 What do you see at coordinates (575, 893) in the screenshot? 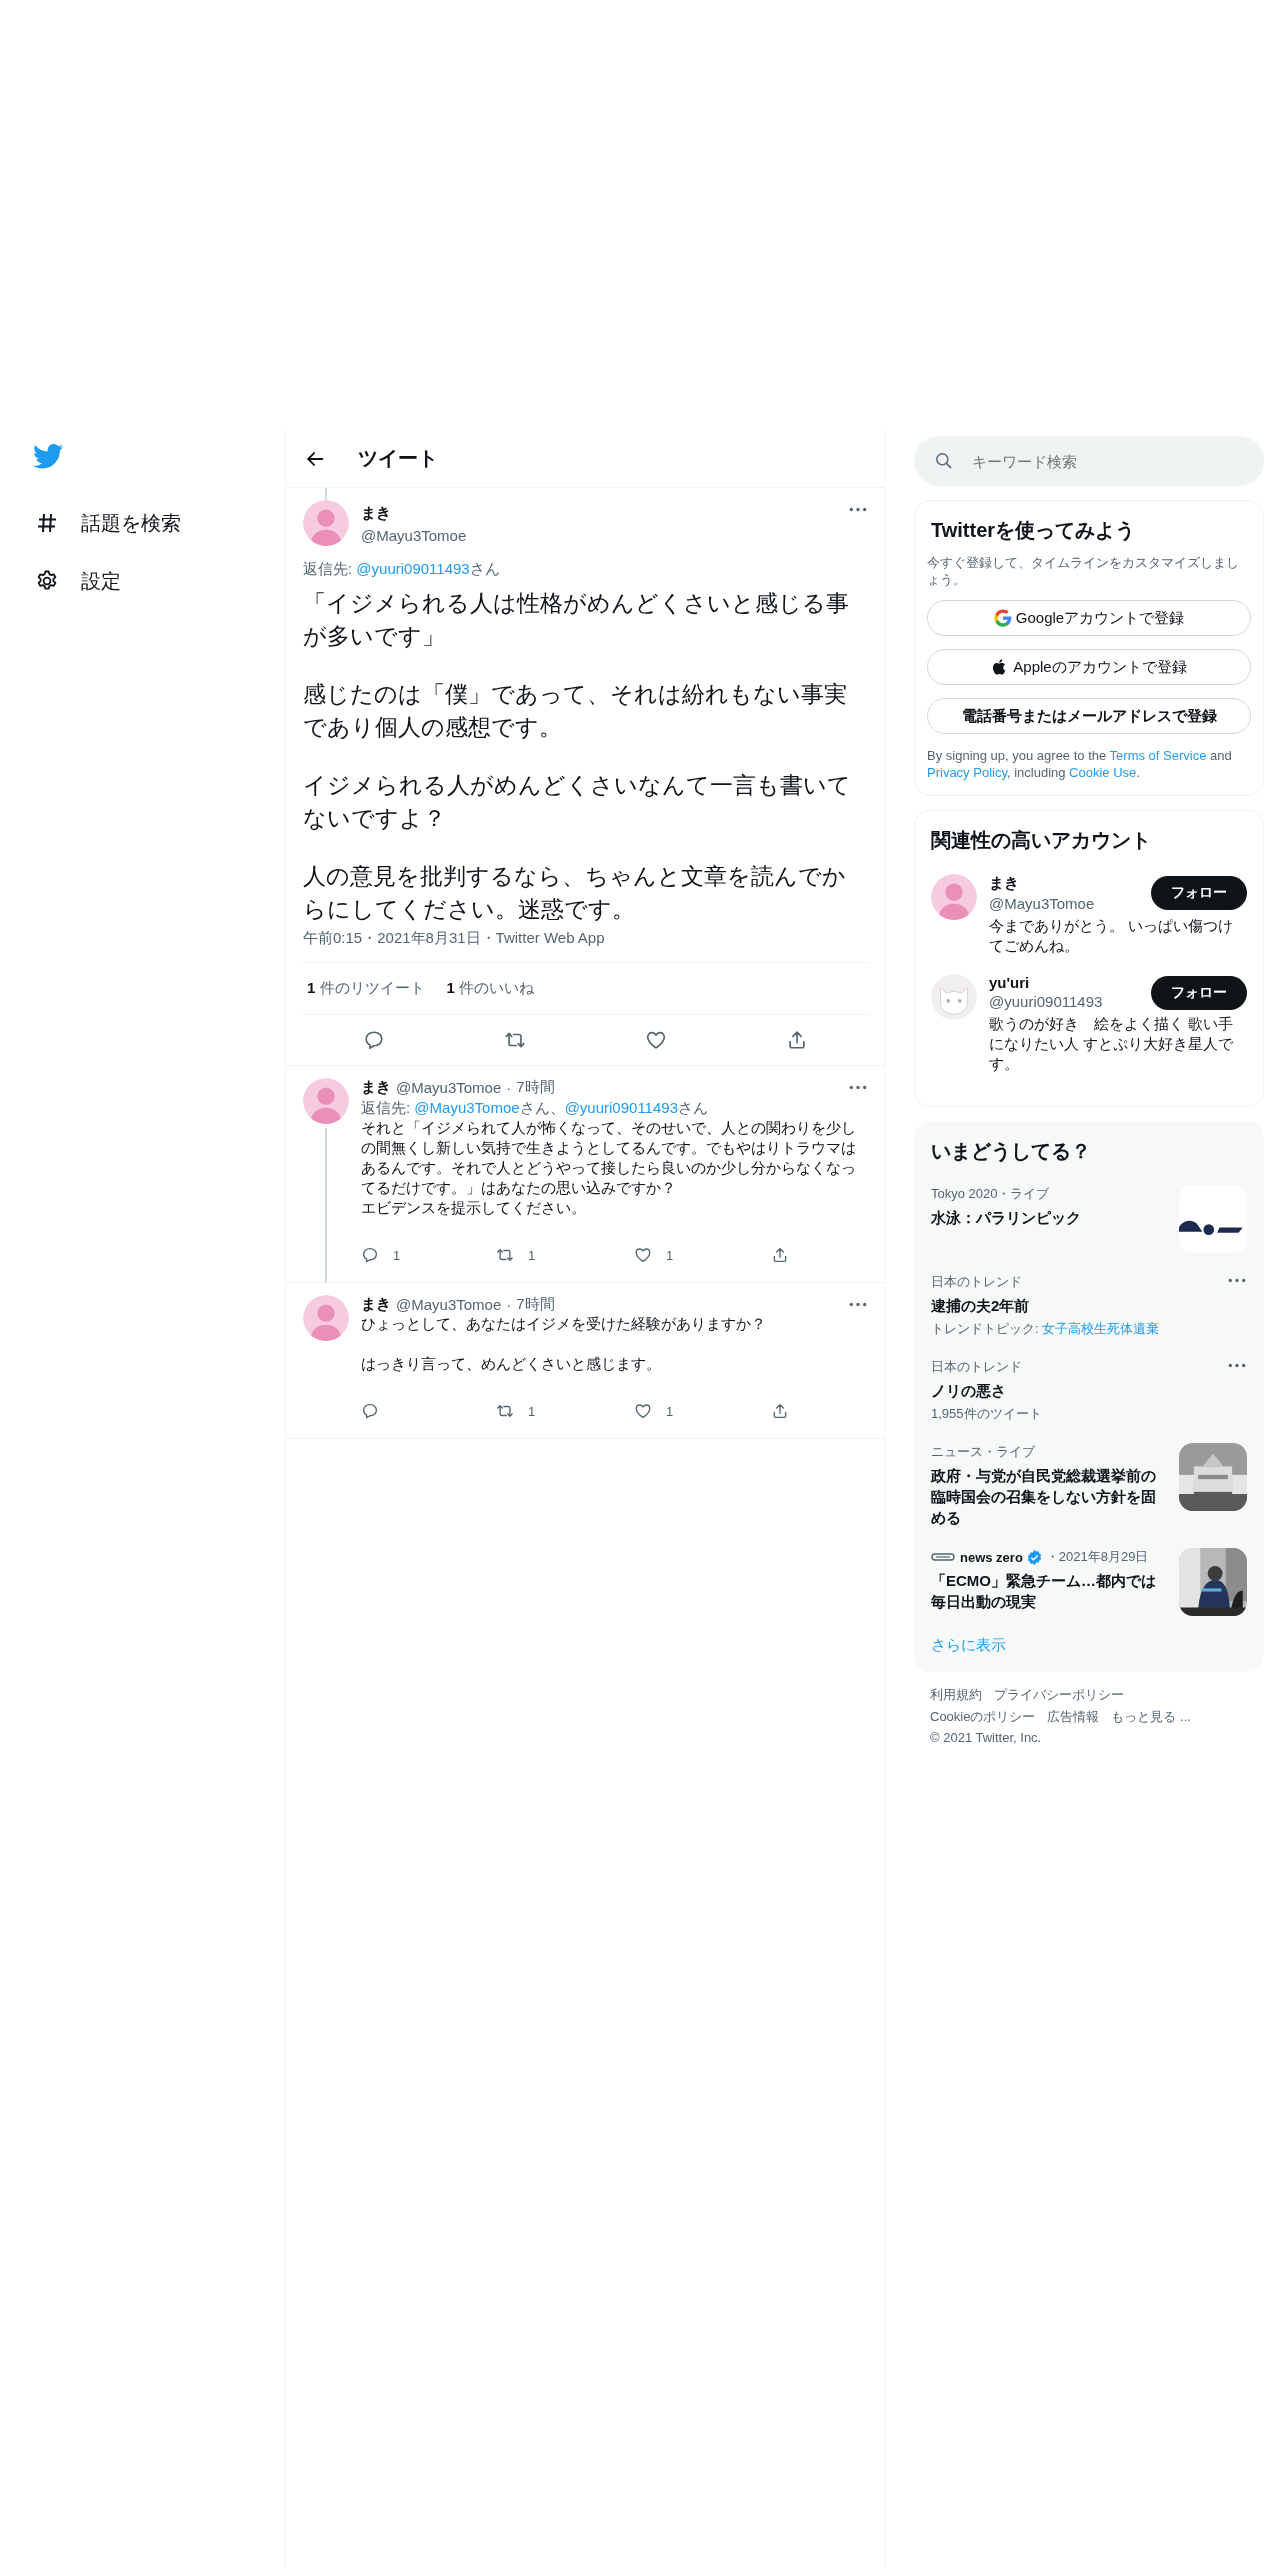
I see `tweet-text: 人の意見を批判するなら、ちゃんと文章を読んでからにしてください。迷惑です。` at bounding box center [575, 893].